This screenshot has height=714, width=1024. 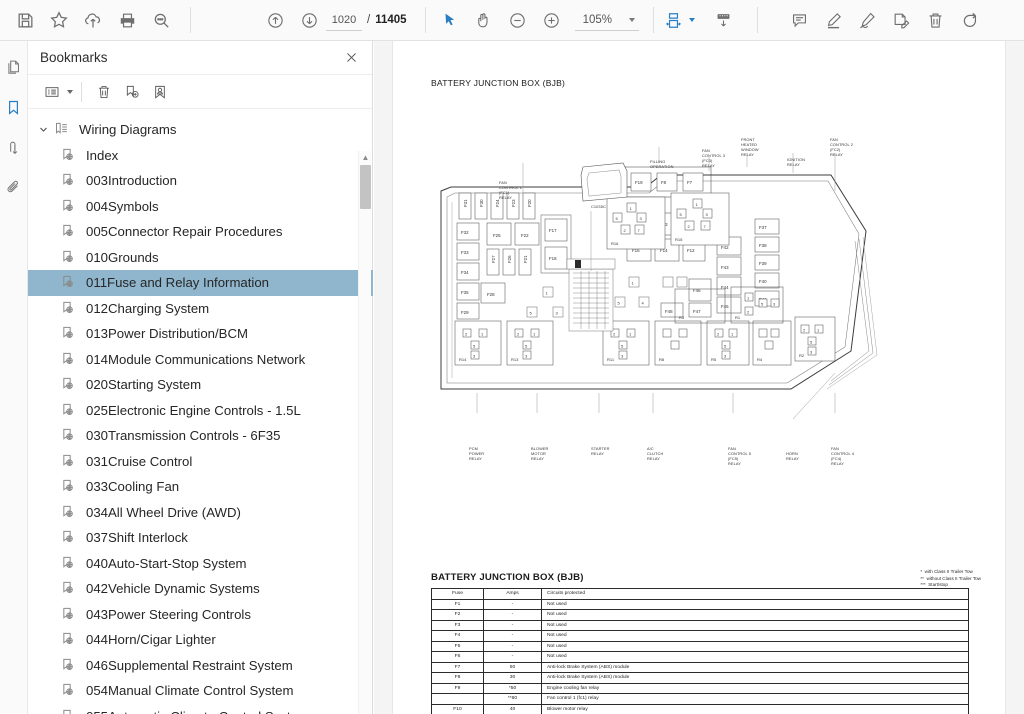 What do you see at coordinates (200, 130) in the screenshot?
I see `bookmark-root-wiring-diagrams: Wiring Diagrams` at bounding box center [200, 130].